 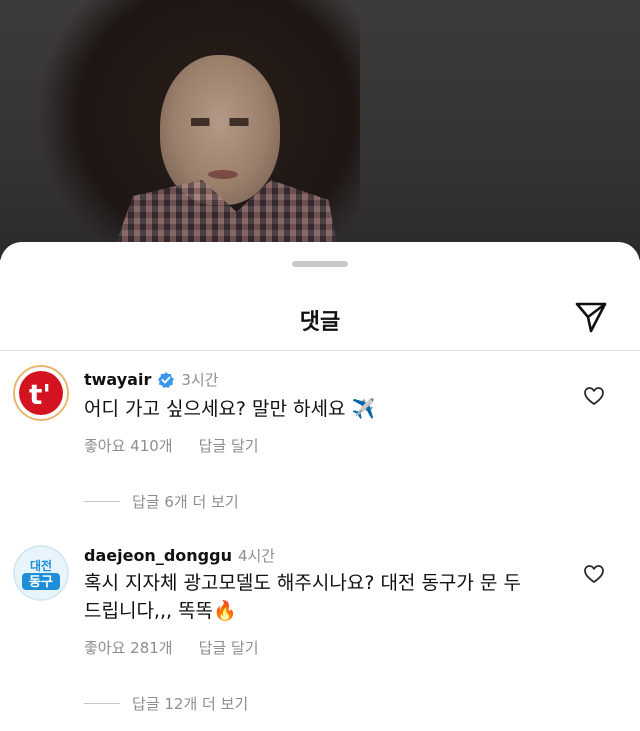 I want to click on view-replies-button: 답글 6개 더 보기, so click(x=161, y=501).